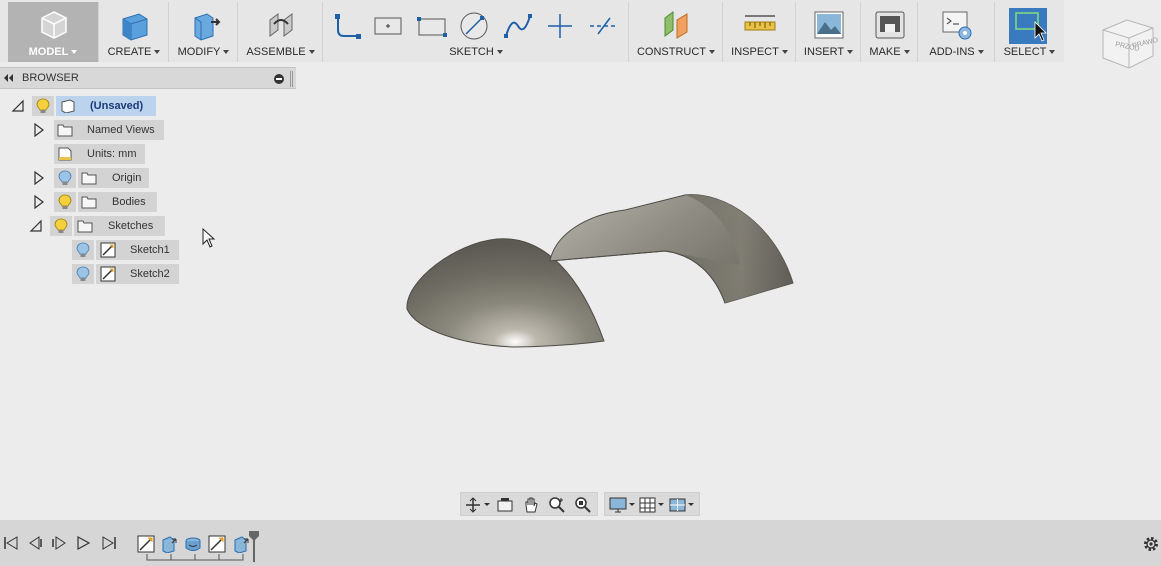 This screenshot has height=566, width=1161. I want to click on tree-node-units: Units: mm, so click(73, 154).